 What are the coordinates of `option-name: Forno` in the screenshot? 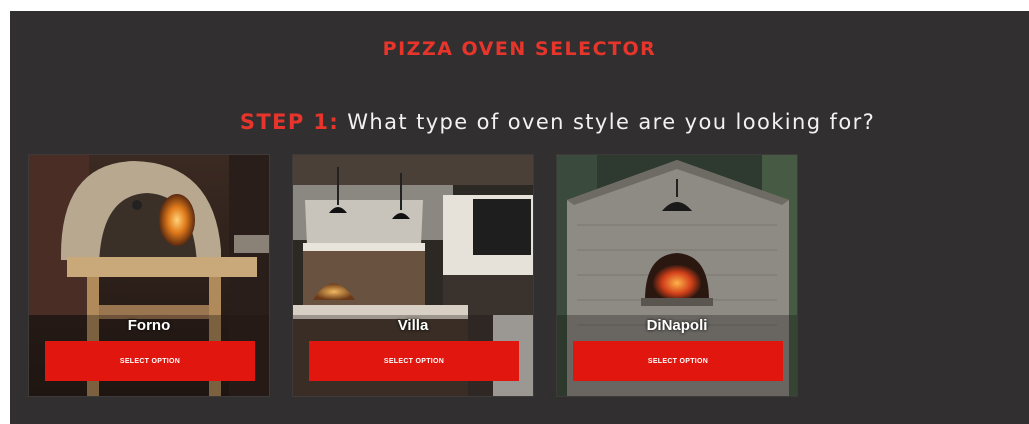 It's located at (149, 325).